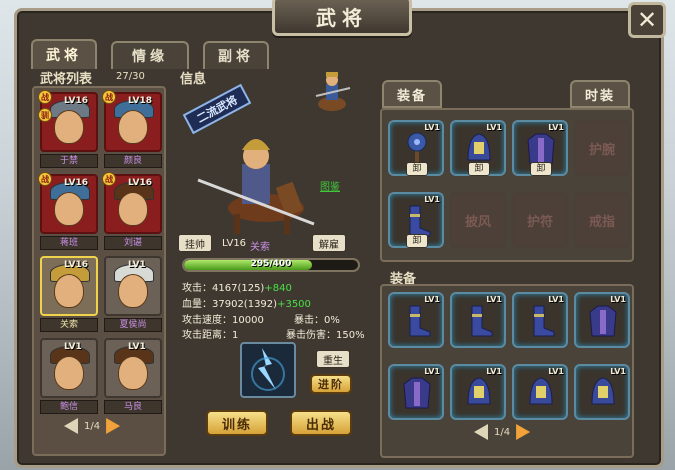  What do you see at coordinates (193, 79) in the screenshot?
I see `info-title: 信息` at bounding box center [193, 79].